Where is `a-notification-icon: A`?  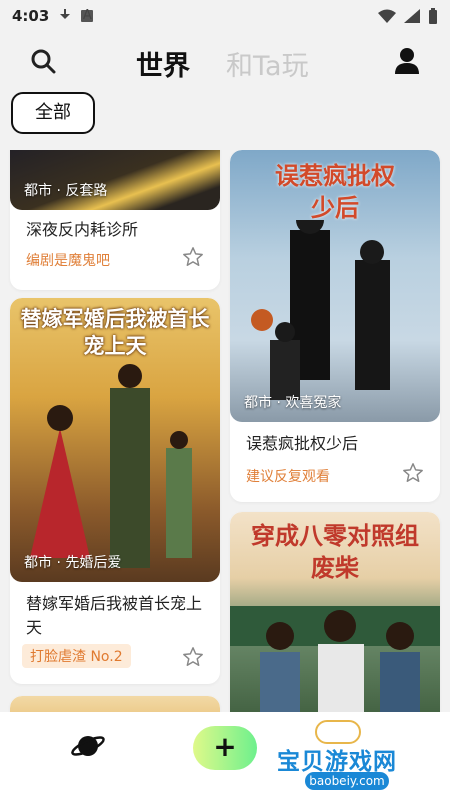 a-notification-icon: A is located at coordinates (87, 15).